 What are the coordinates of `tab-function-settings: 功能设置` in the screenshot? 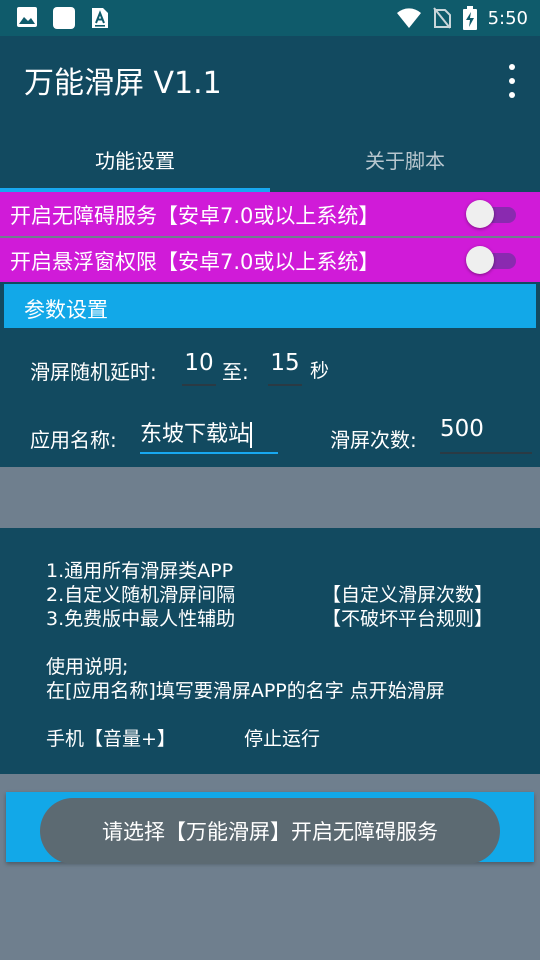 It's located at (135, 159).